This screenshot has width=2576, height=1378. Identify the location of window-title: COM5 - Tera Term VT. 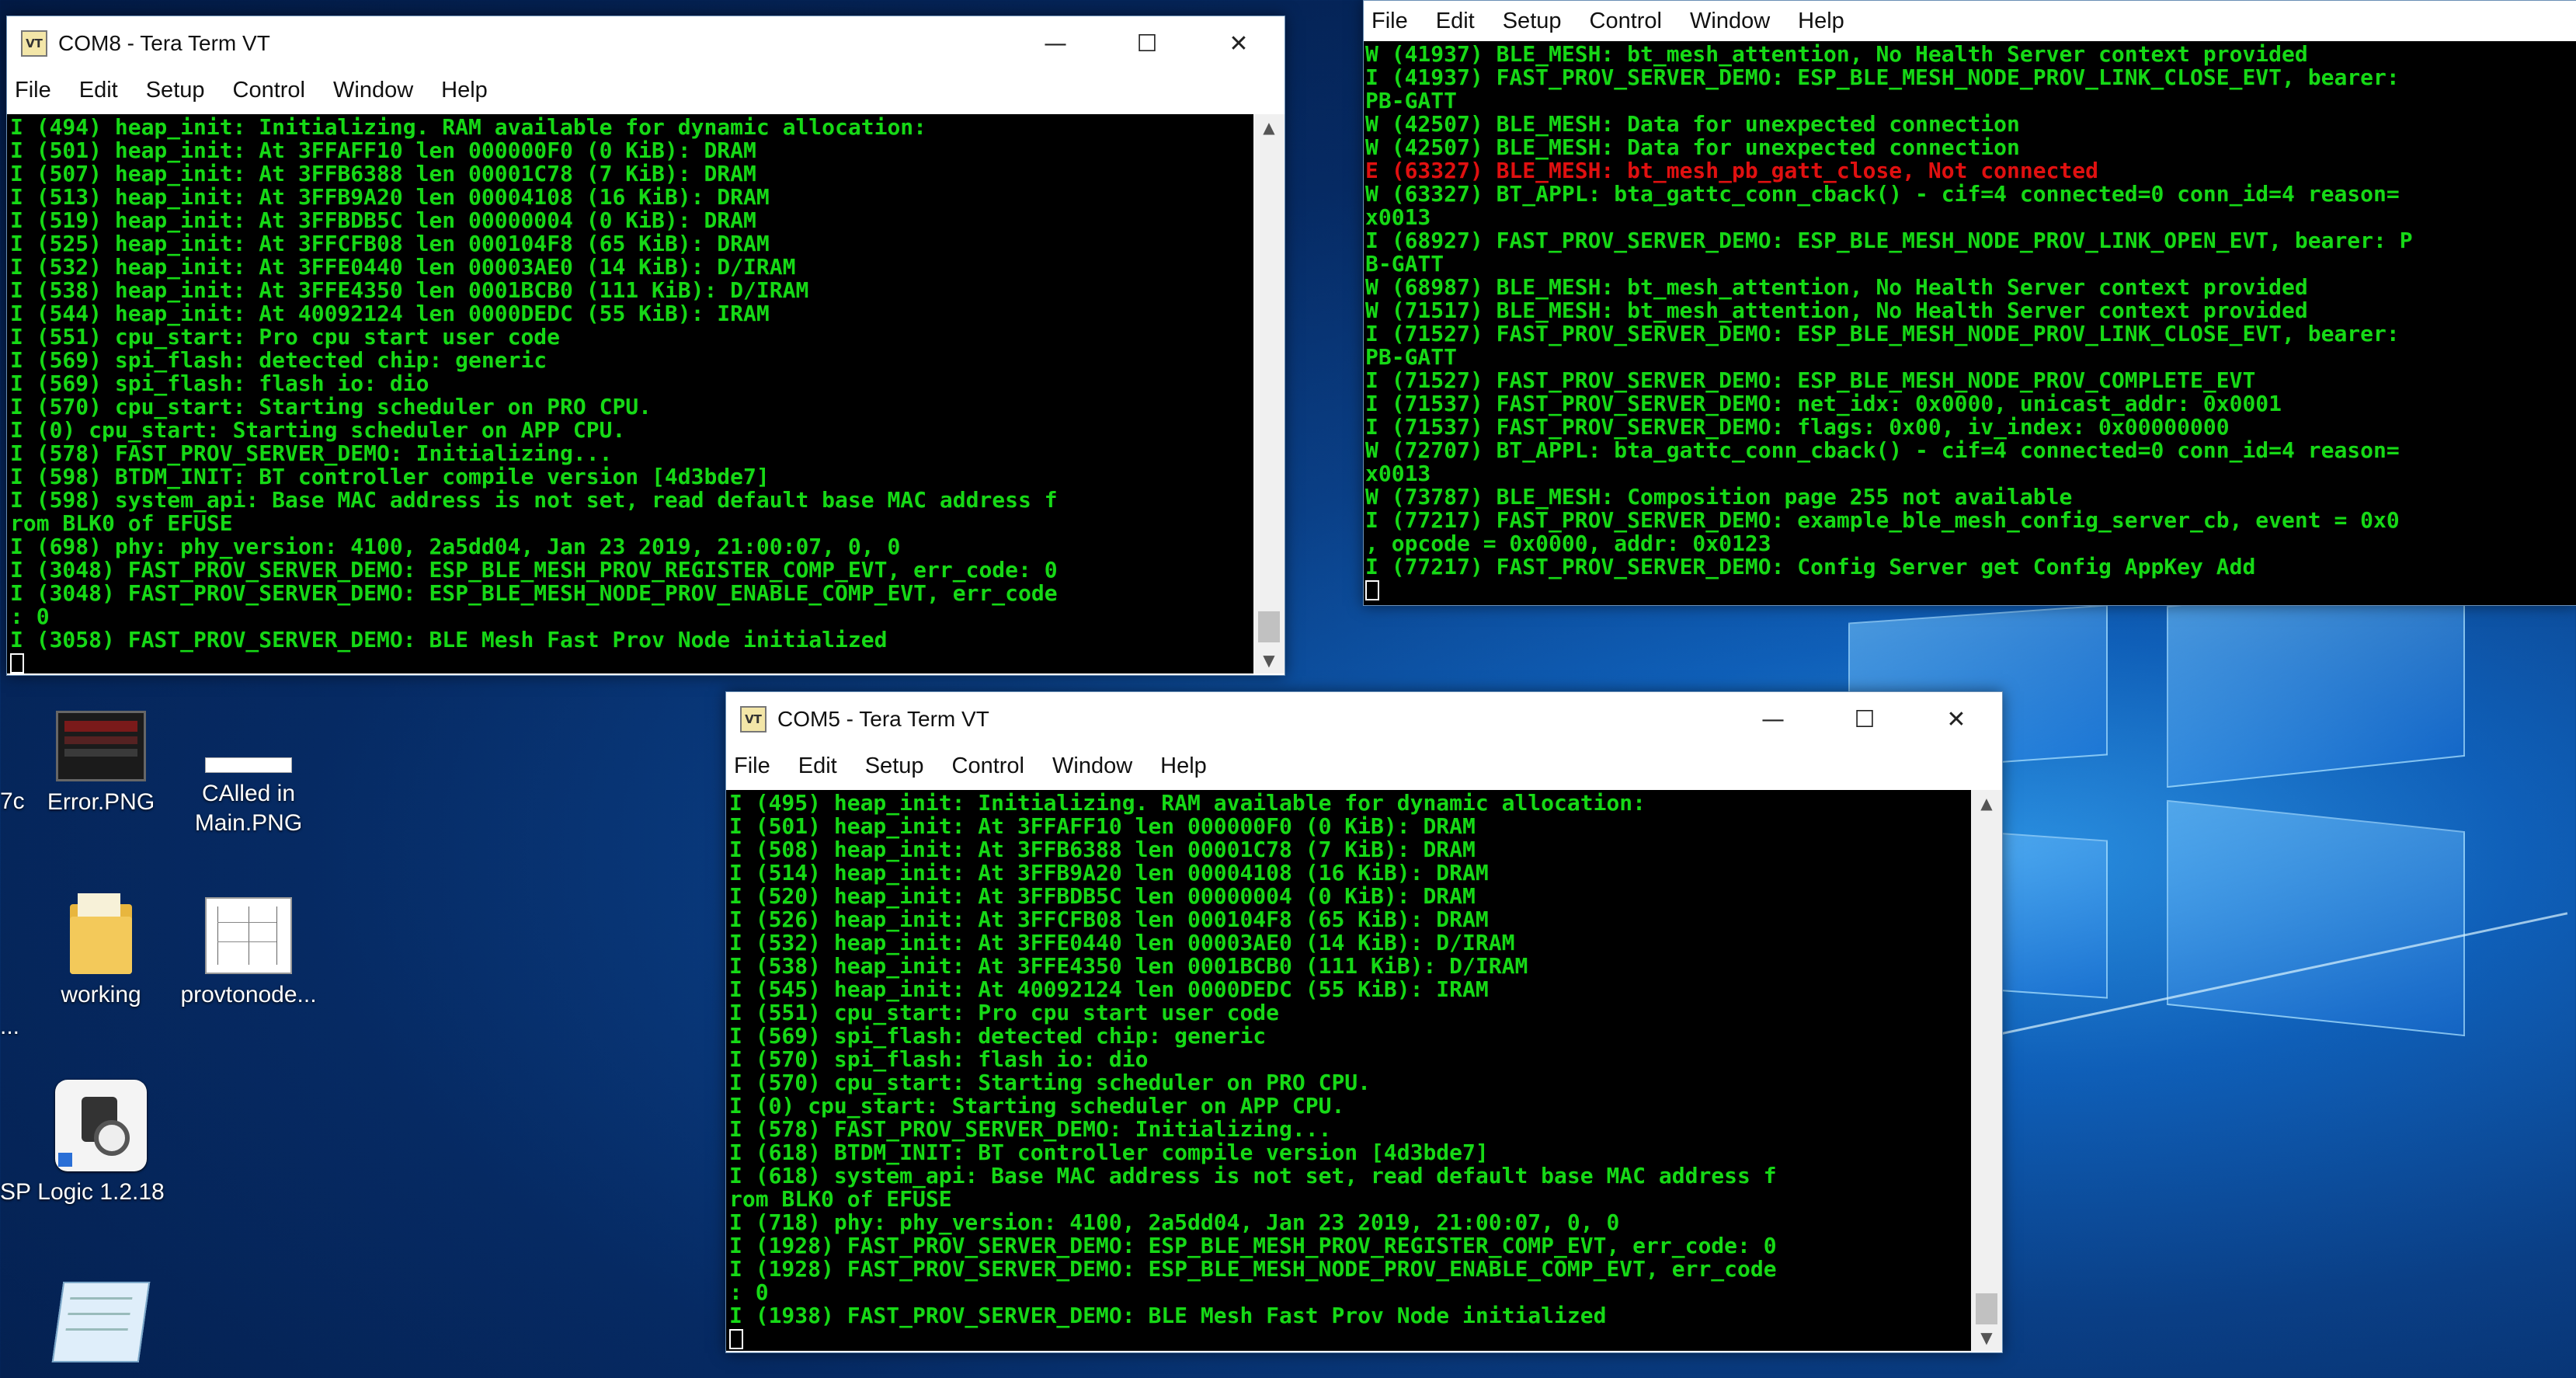
(883, 719).